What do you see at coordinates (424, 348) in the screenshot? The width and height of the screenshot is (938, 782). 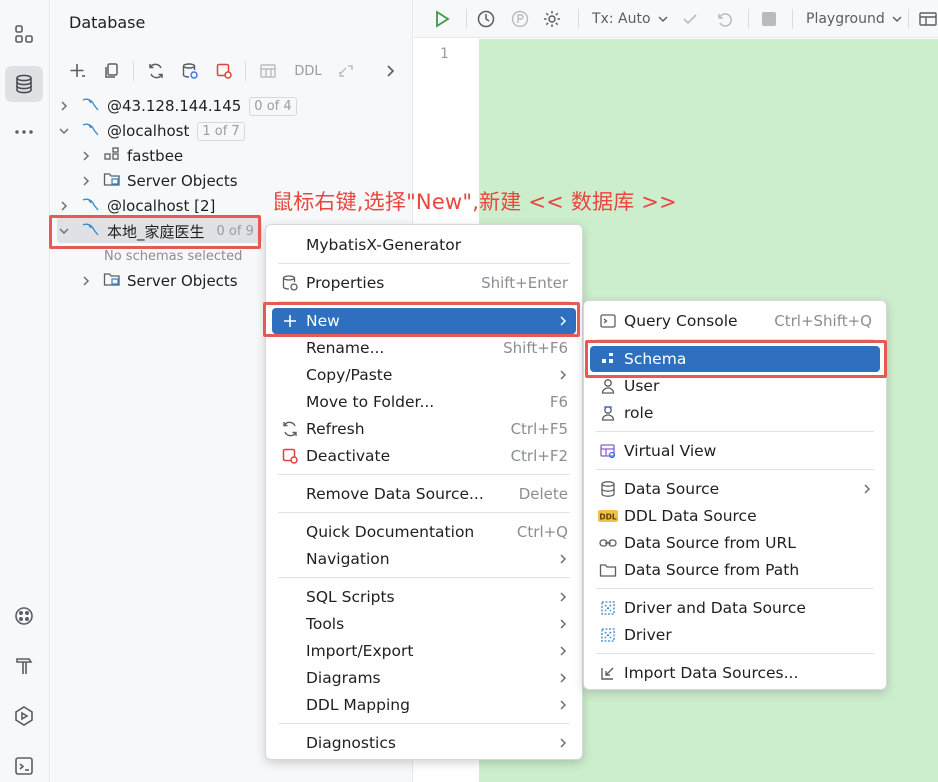 I see `menu-item-rename: Rename... Shift+F6` at bounding box center [424, 348].